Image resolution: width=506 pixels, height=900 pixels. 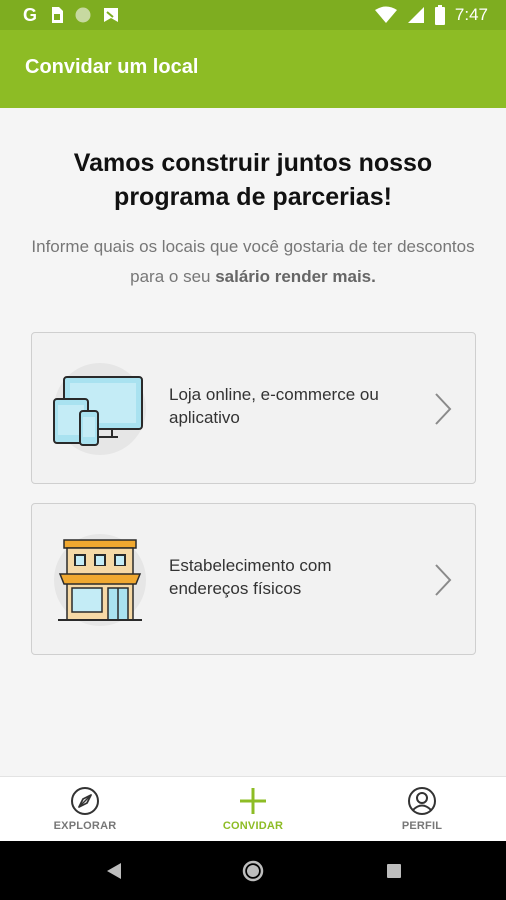 What do you see at coordinates (274, 406) in the screenshot?
I see `option-label: Loja online, e-commerce ou aplicativo` at bounding box center [274, 406].